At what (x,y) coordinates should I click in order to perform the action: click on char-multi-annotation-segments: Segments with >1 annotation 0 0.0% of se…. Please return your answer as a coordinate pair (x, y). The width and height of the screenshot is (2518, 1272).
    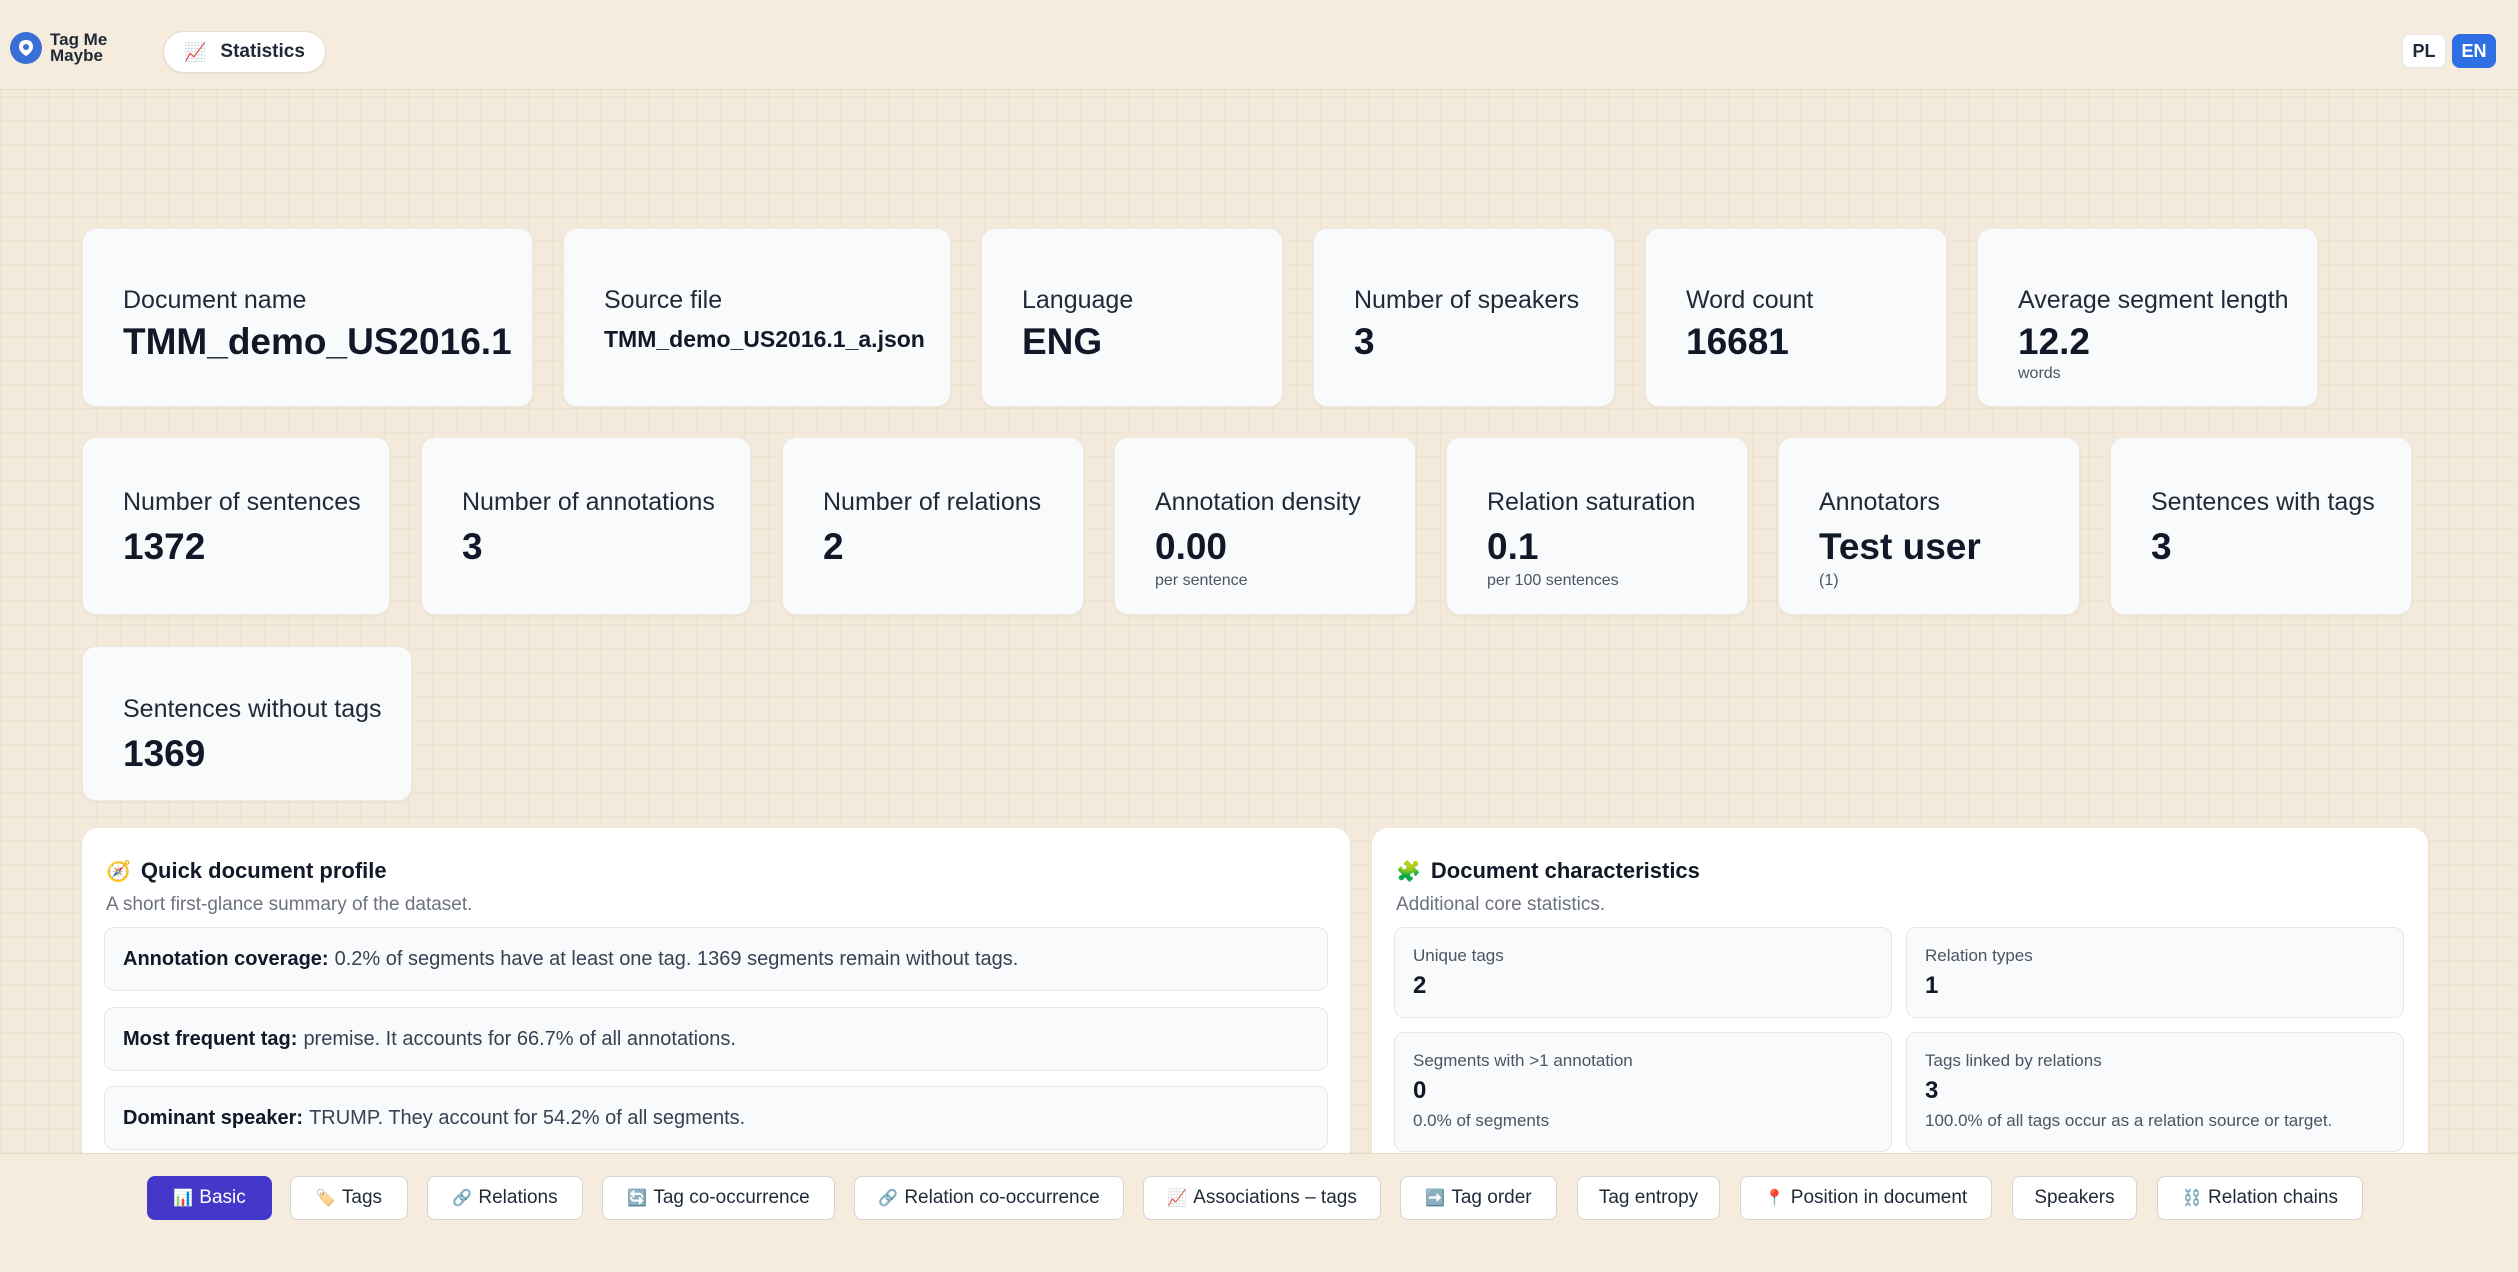
    Looking at the image, I should click on (1643, 1092).